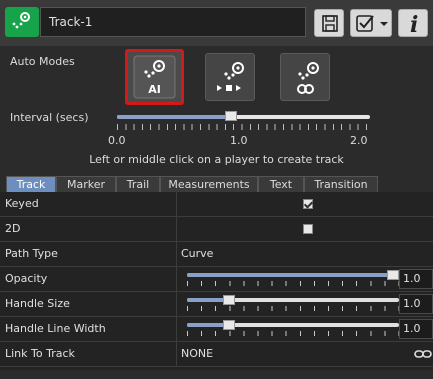  I want to click on opacity-slider-fill, so click(293, 275).